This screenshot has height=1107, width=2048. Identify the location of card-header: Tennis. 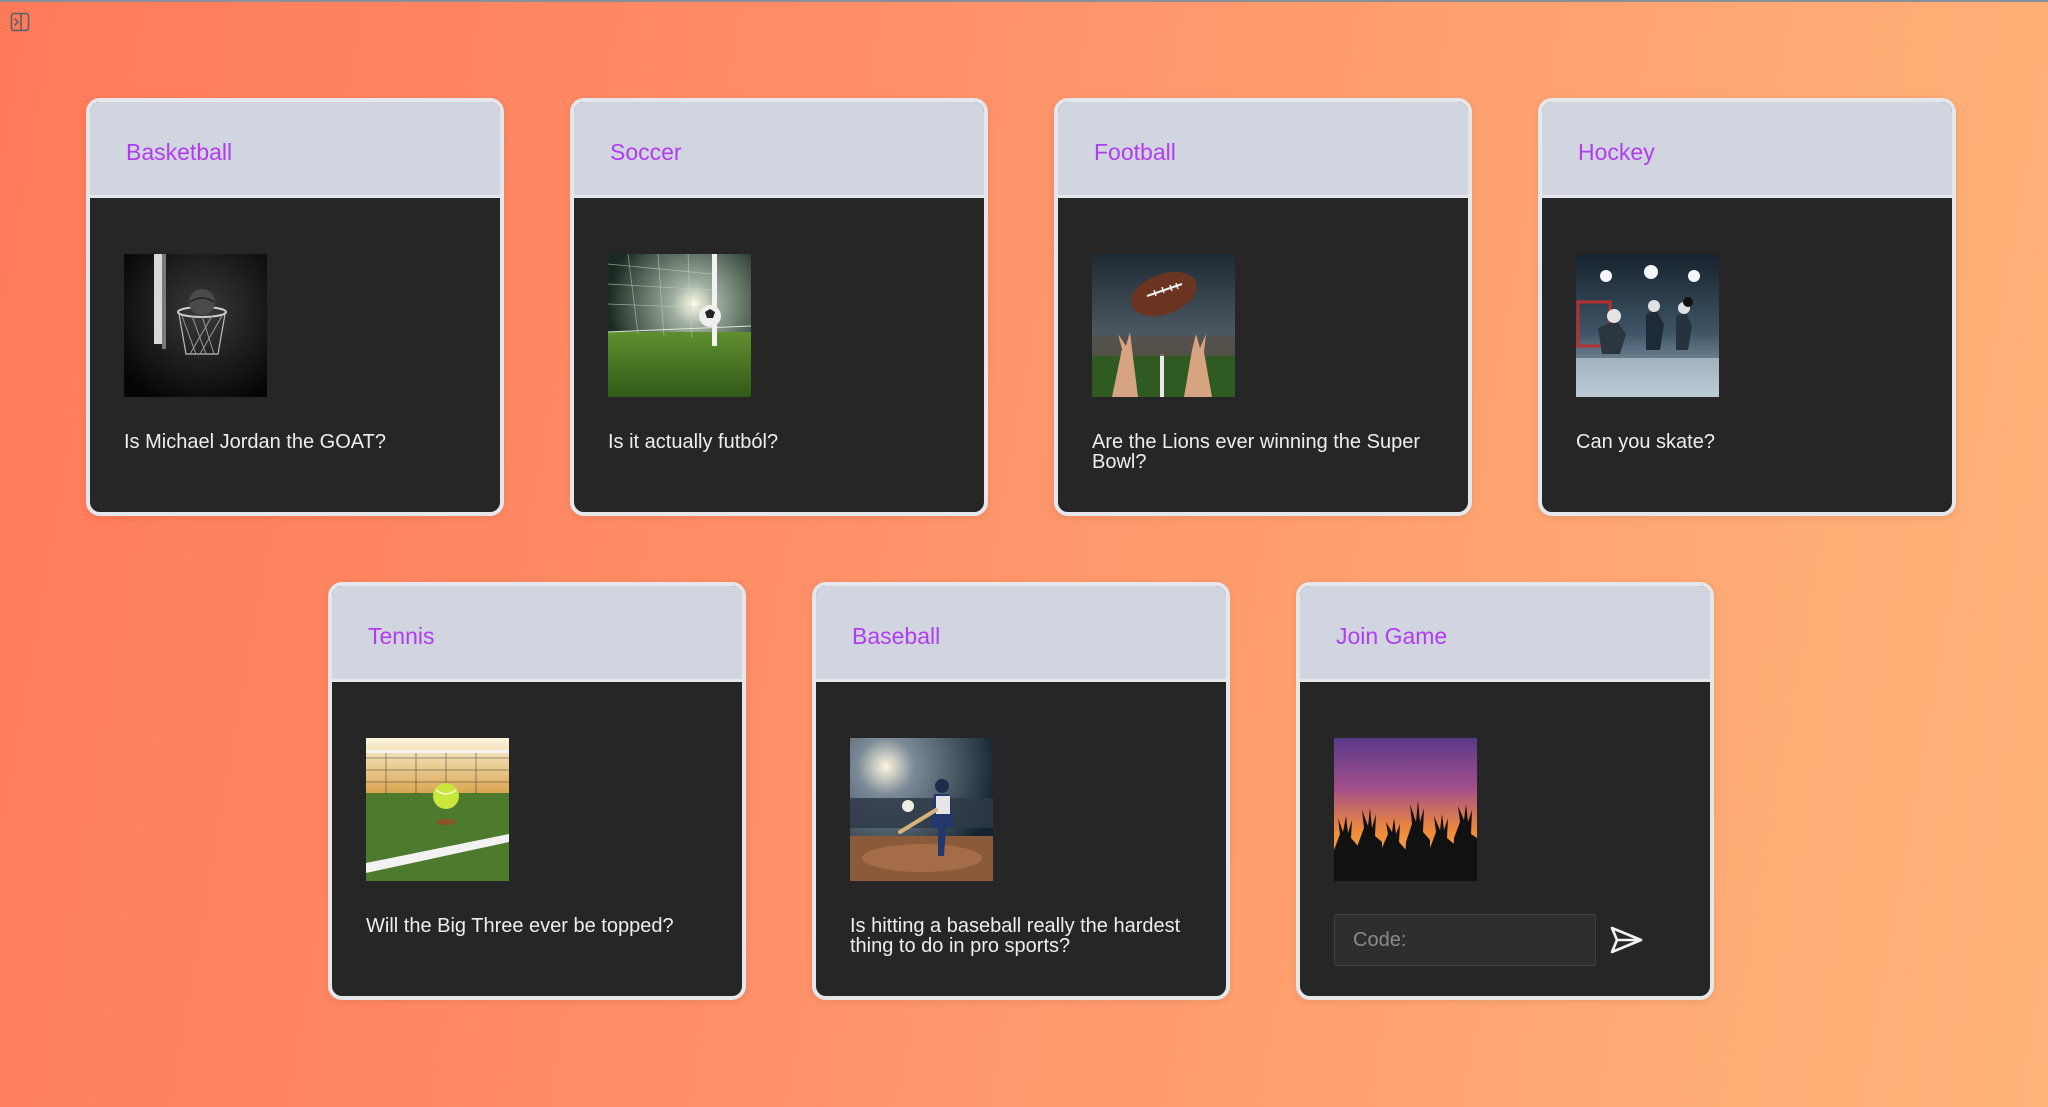
(537, 634).